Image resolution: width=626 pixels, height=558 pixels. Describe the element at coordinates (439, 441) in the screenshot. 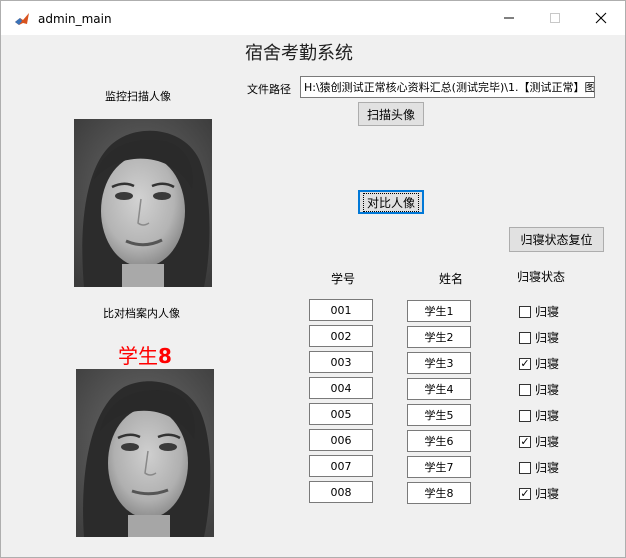

I see `student-name-field: 学生6` at that location.